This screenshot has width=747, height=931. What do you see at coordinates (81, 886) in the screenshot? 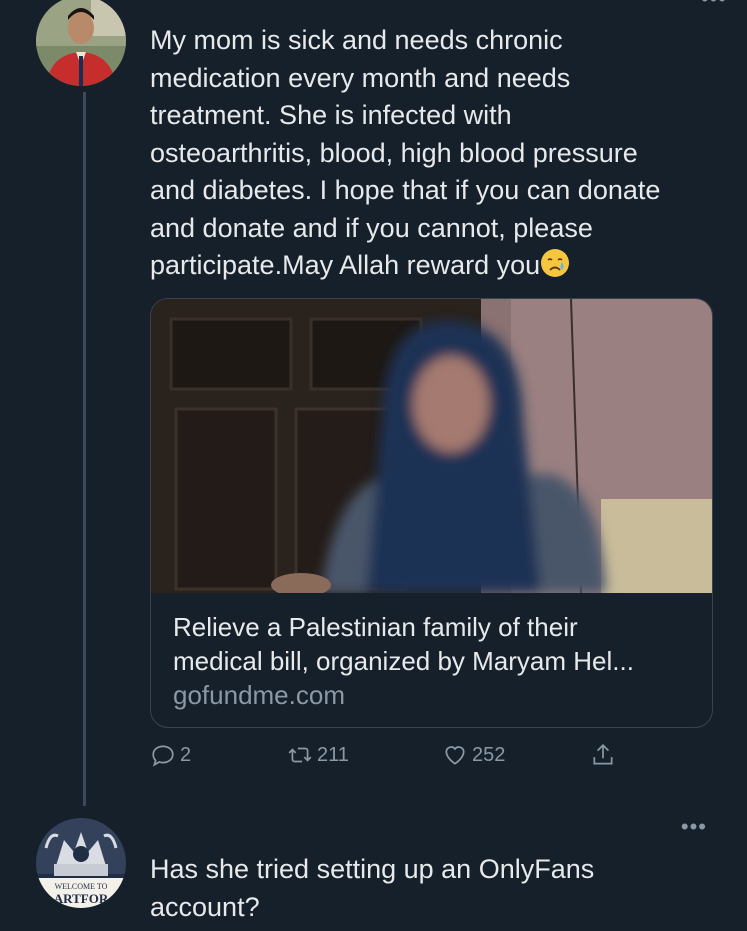
I see `avatar-welcome-text: WELCOME TO` at bounding box center [81, 886].